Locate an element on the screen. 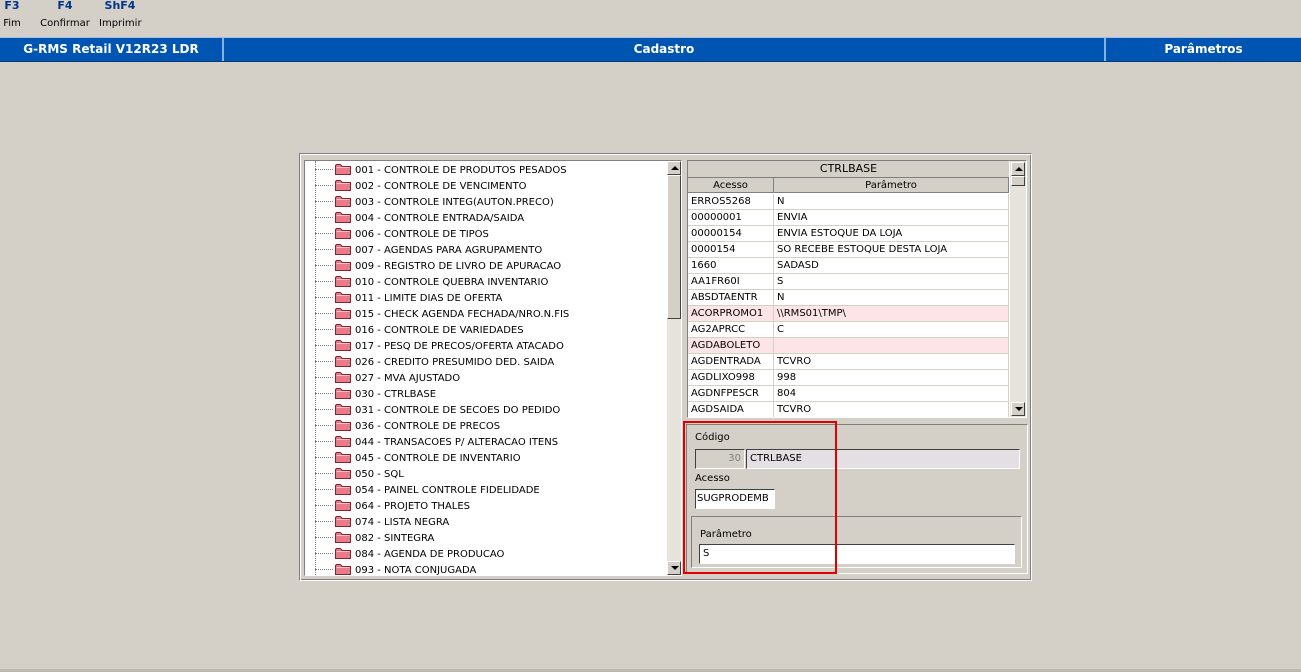 The width and height of the screenshot is (1301, 672). table-row: AGDNFPESCR 804 is located at coordinates (848, 394).